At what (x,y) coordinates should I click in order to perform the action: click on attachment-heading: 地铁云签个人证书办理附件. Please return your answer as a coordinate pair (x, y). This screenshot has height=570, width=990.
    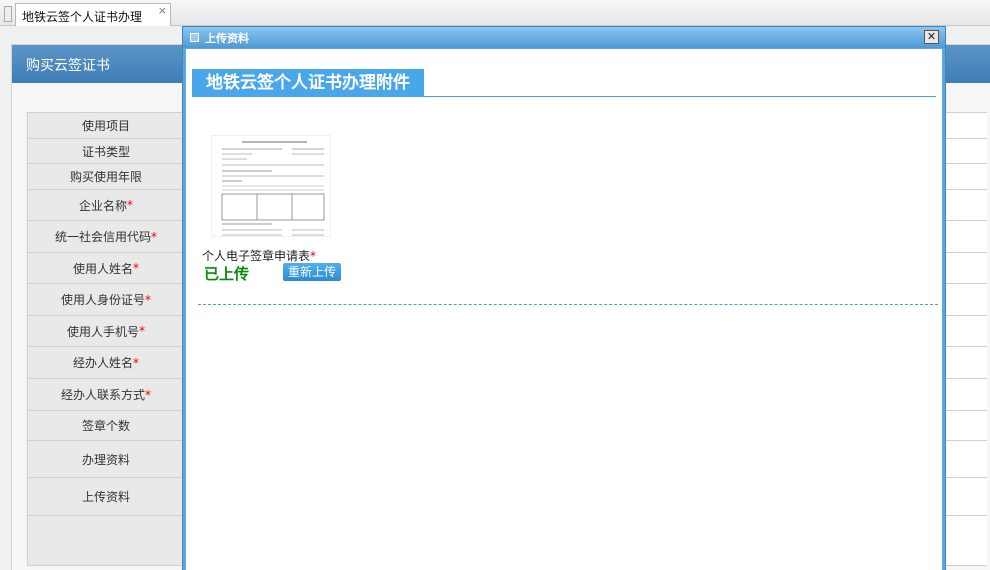
    Looking at the image, I should click on (308, 83).